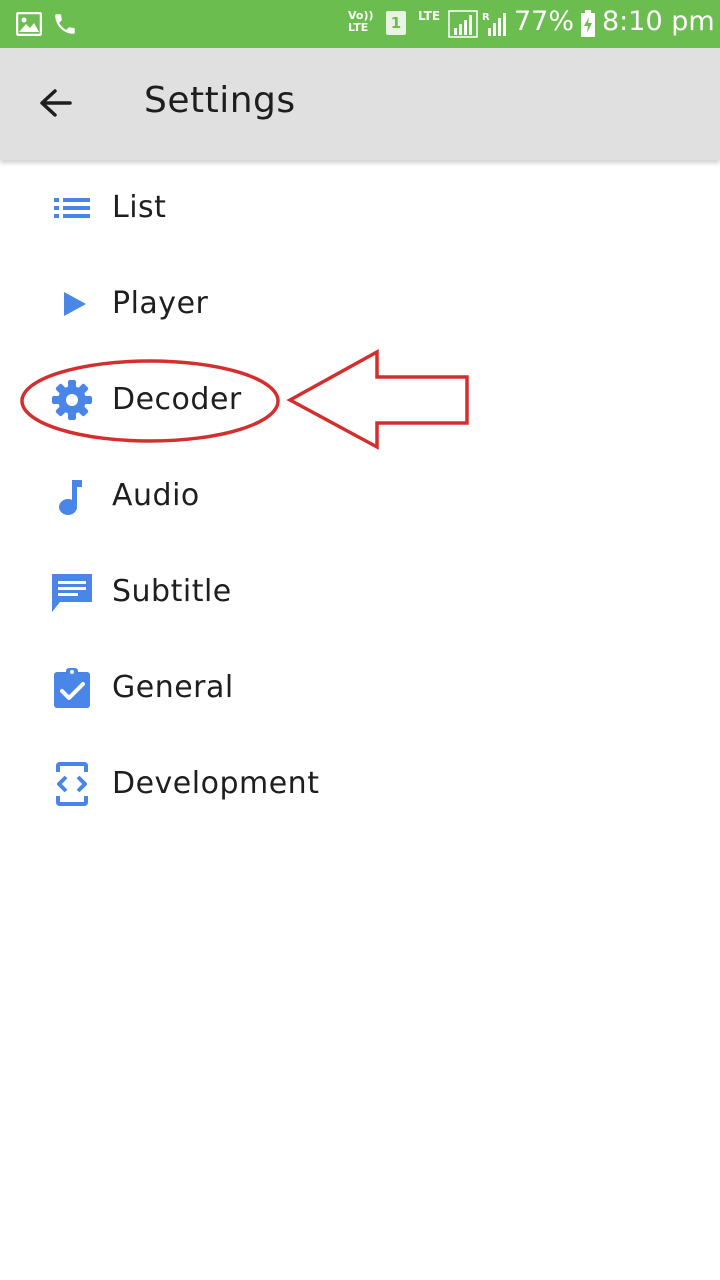 The image size is (720, 1280). What do you see at coordinates (658, 21) in the screenshot?
I see `clock: 8:10 pm` at bounding box center [658, 21].